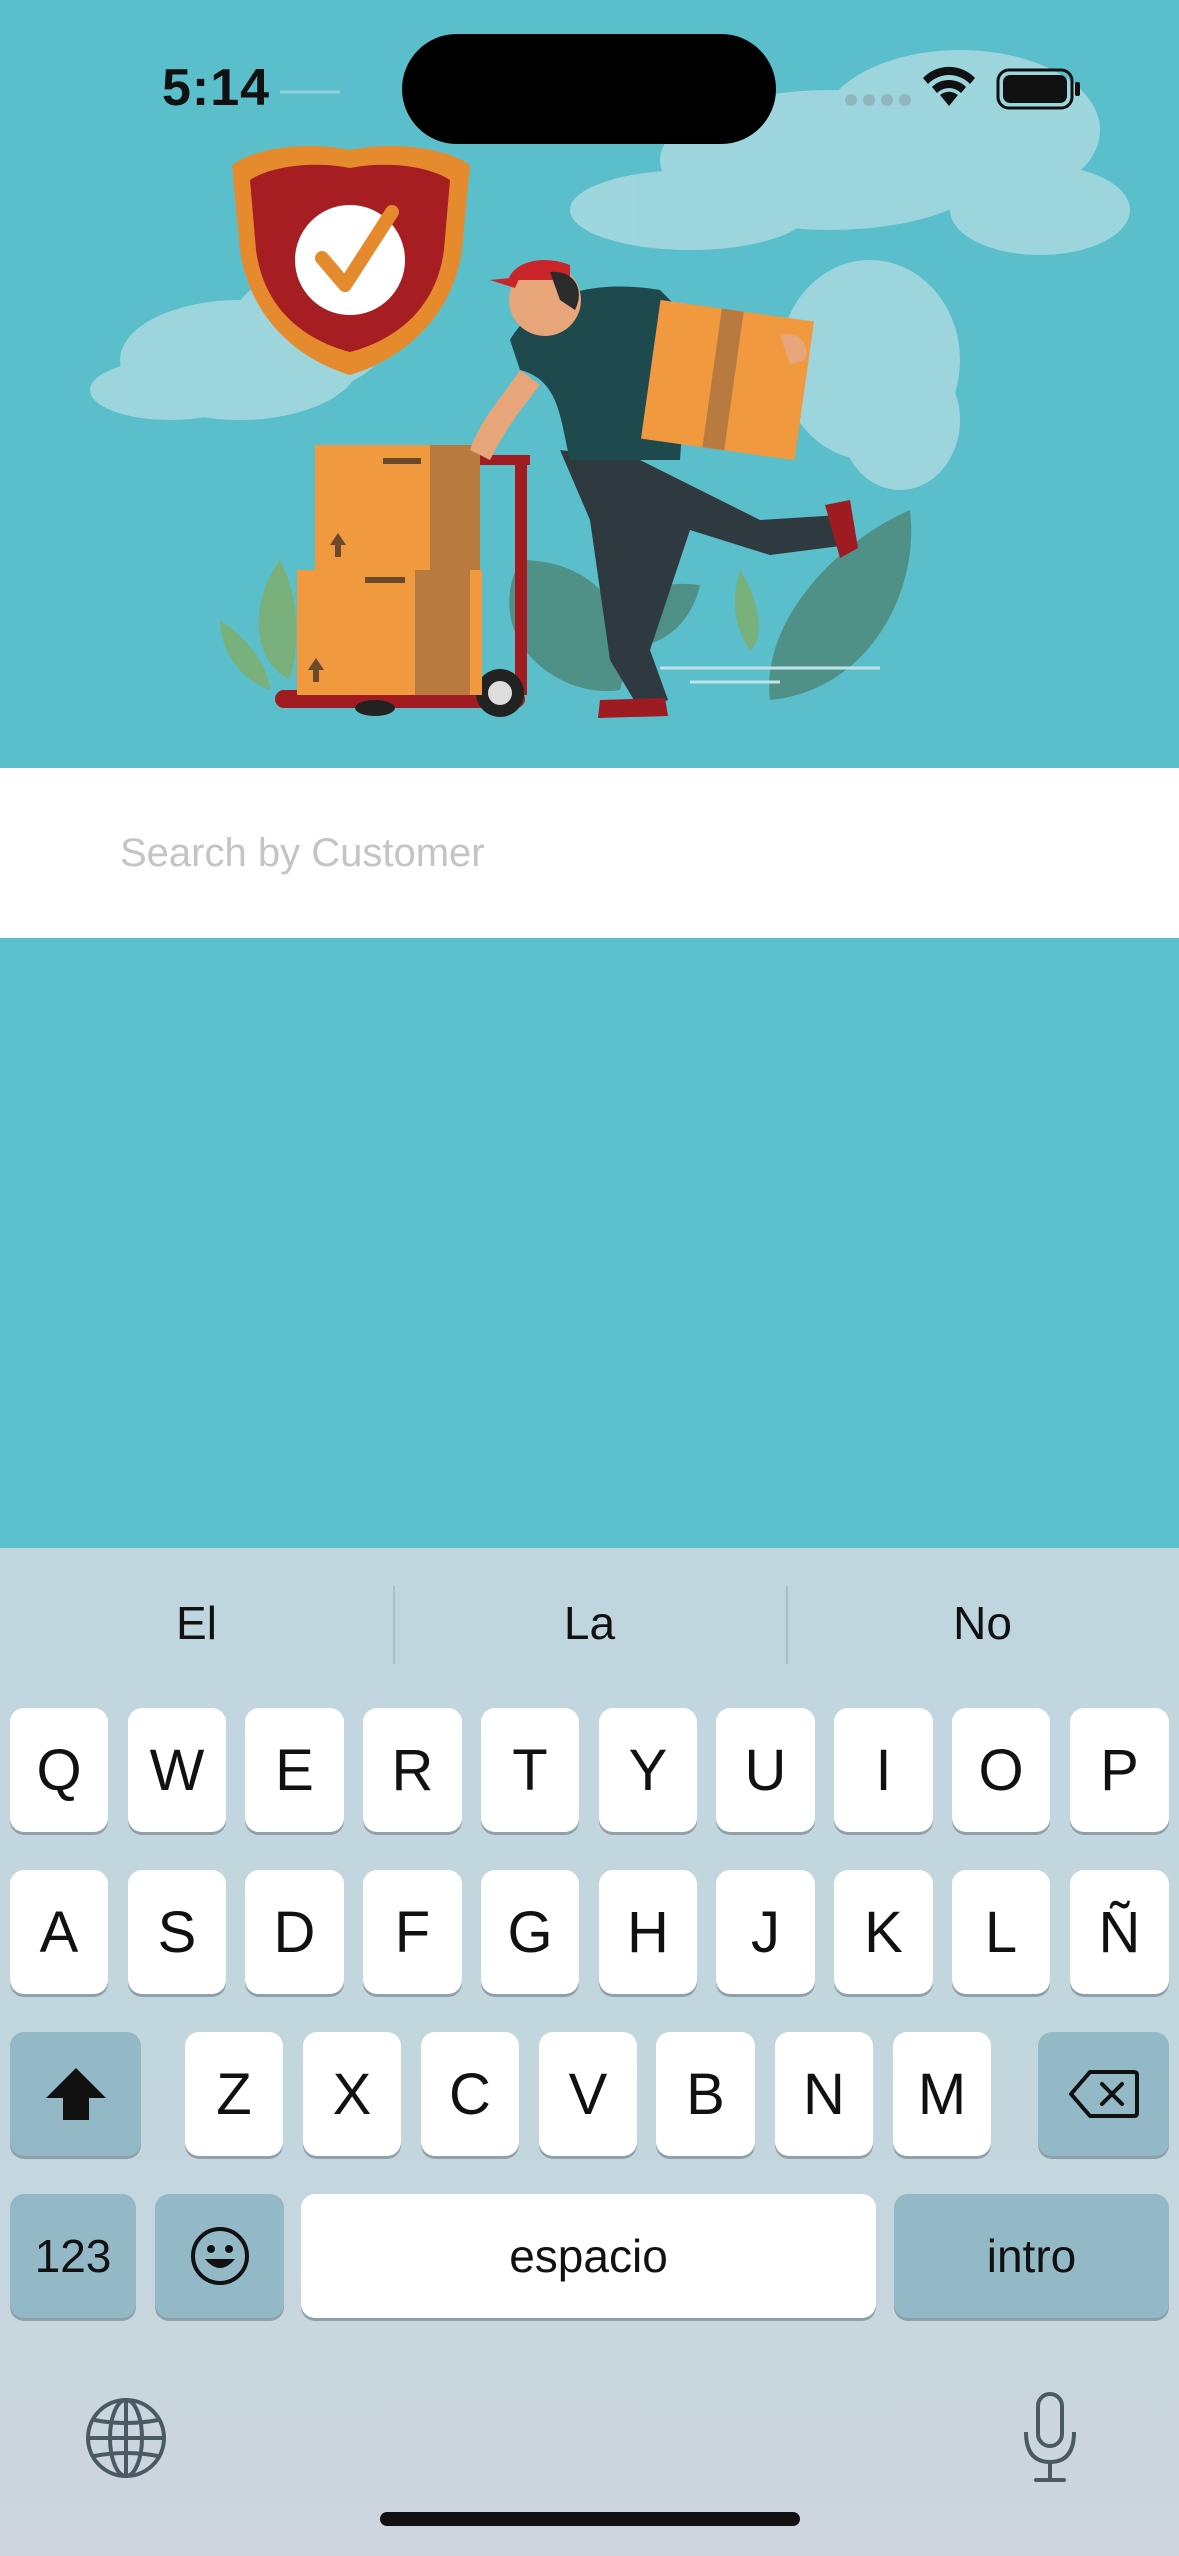 This screenshot has width=1179, height=2556. What do you see at coordinates (949, 86) in the screenshot?
I see `wifi-icon` at bounding box center [949, 86].